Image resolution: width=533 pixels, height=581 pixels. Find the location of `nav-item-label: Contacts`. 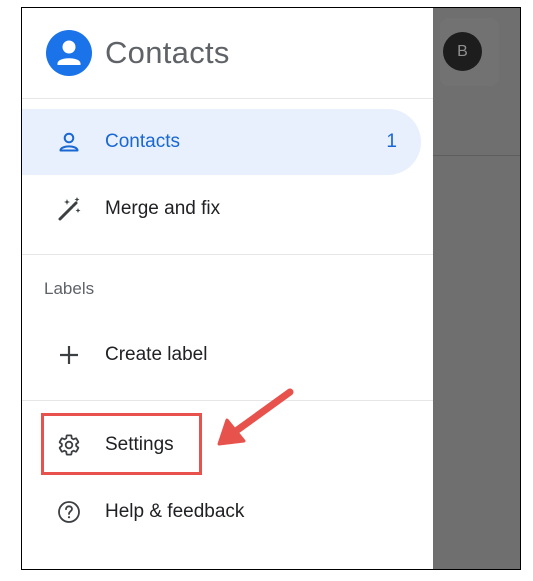

nav-item-label: Contacts is located at coordinates (142, 141).